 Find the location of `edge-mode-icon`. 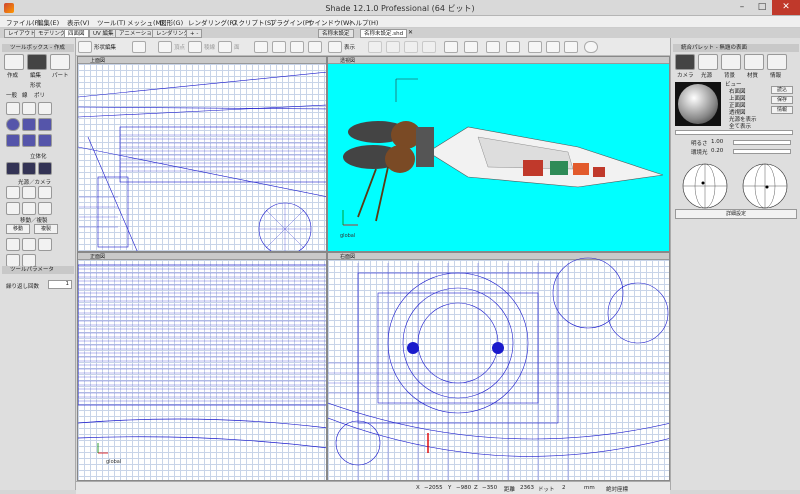

edge-mode-icon is located at coordinates (195, 47).